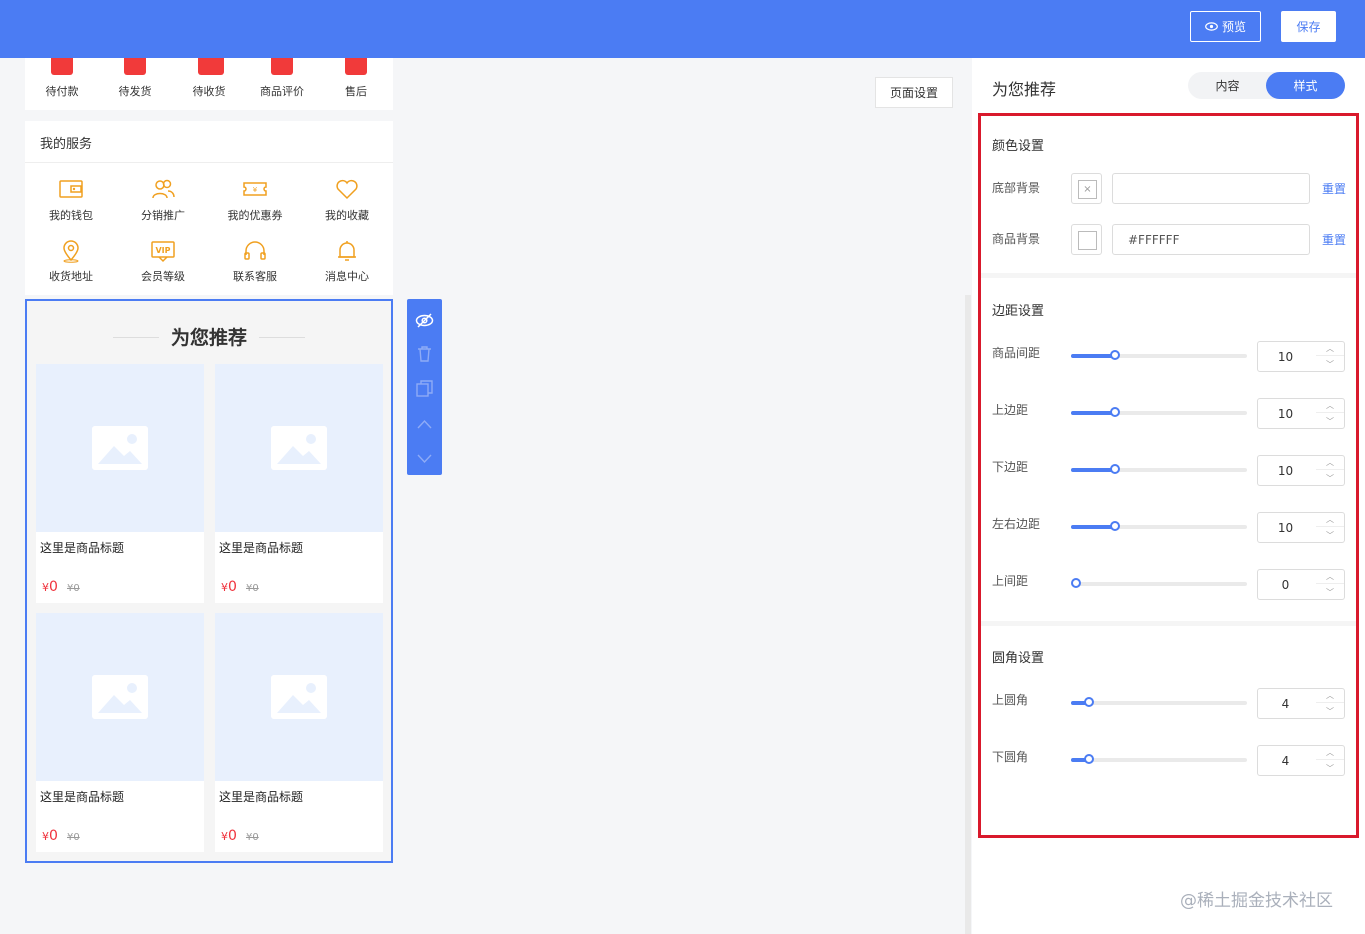  Describe the element at coordinates (424, 353) in the screenshot. I see `trash-icon` at that location.